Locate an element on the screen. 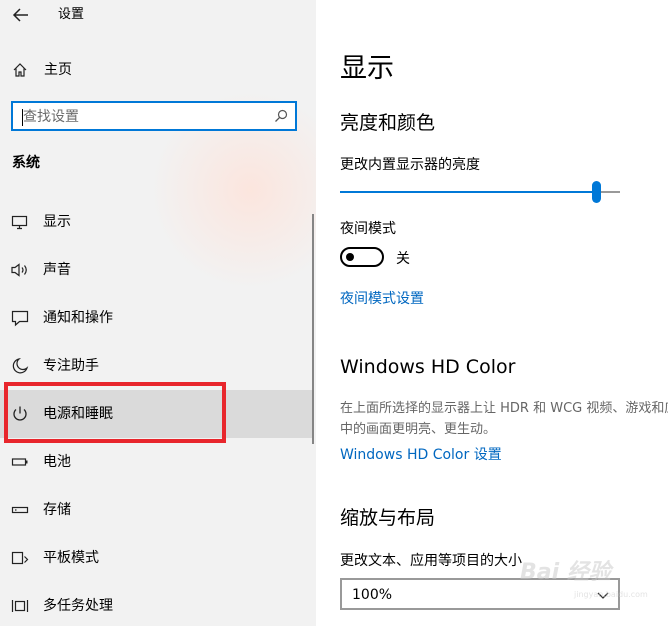 This screenshot has height=626, width=668. monitor-icon is located at coordinates (20, 222).